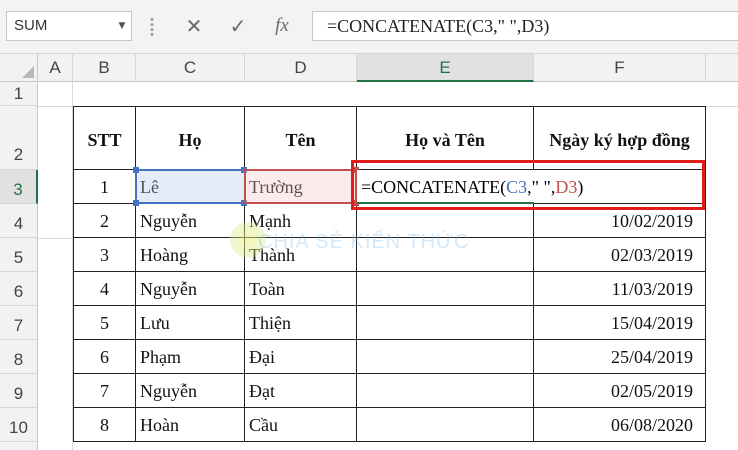  Describe the element at coordinates (620, 323) in the screenshot. I see `table-cell-ngay: 15/04/2019` at that location.